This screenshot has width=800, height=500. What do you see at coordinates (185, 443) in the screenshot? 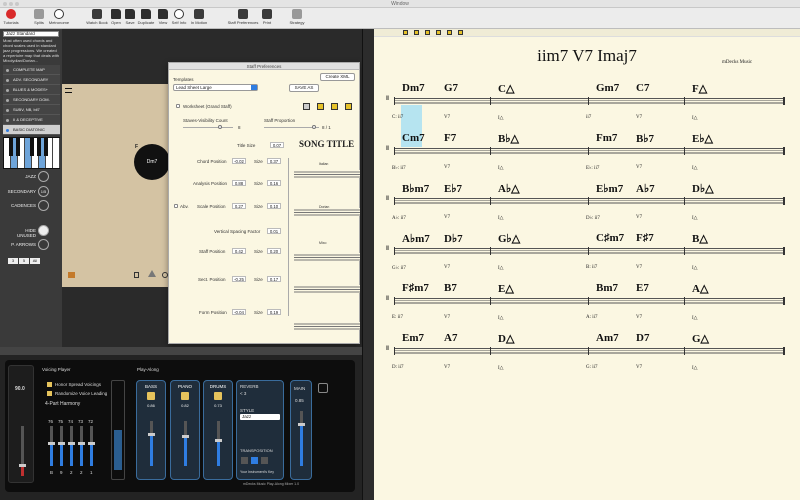
I see `piano-fader` at bounding box center [185, 443].